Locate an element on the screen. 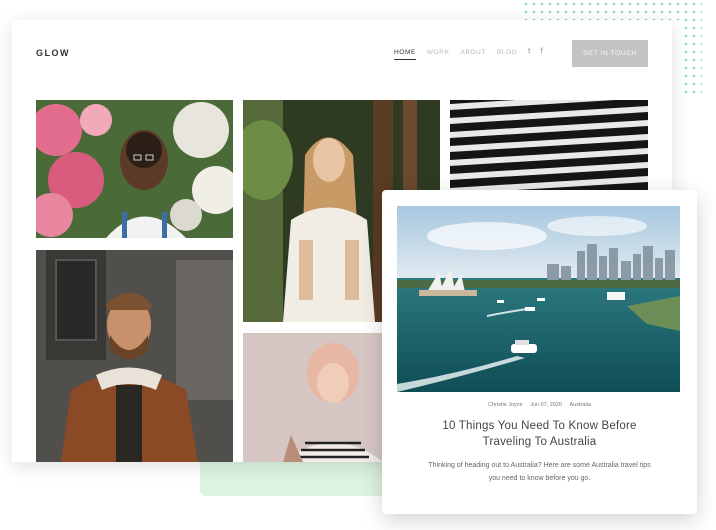  nav-item-home: HOME is located at coordinates (405, 54).